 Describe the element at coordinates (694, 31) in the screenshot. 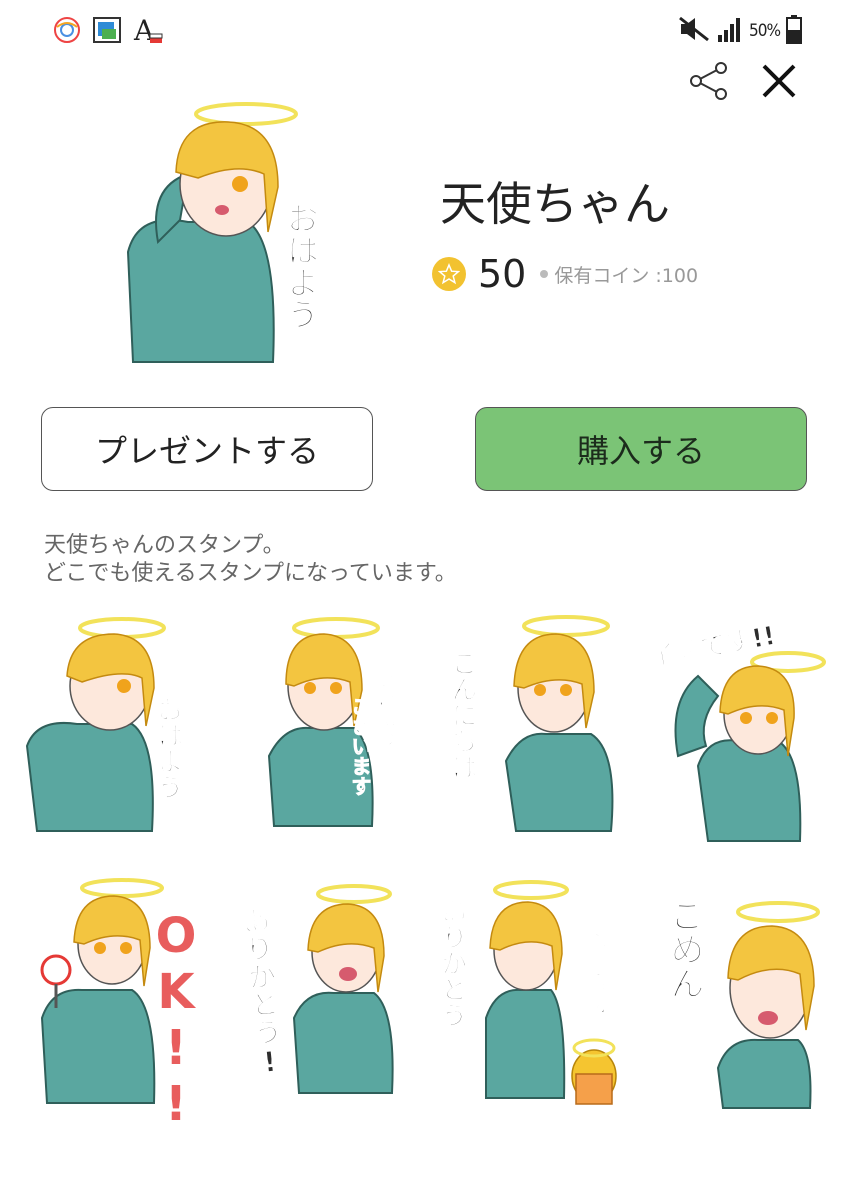

I see `mute-icon` at that location.